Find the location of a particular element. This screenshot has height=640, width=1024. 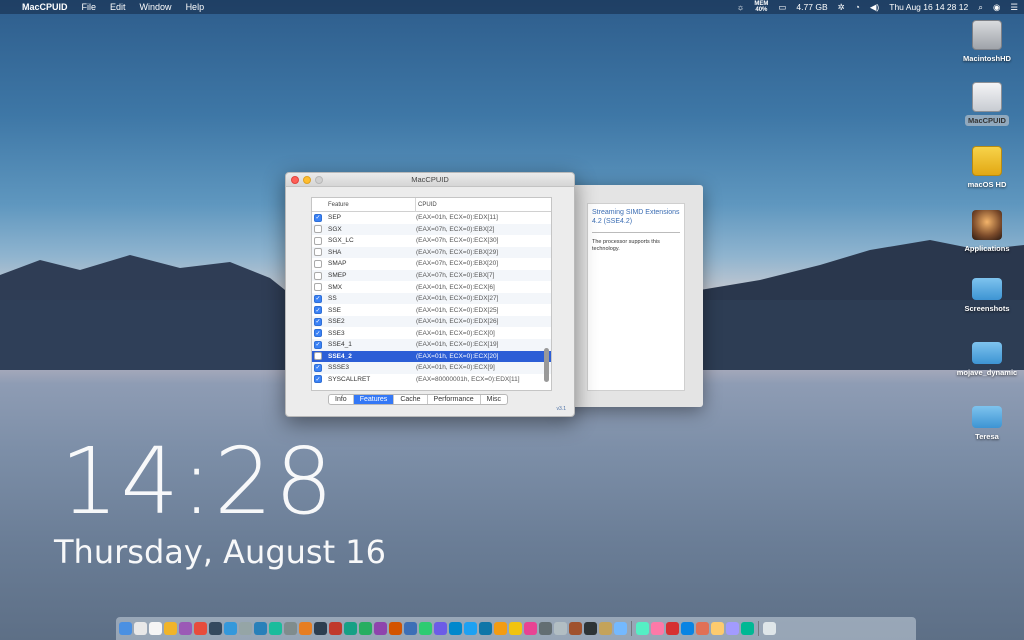

menubar-clock: Thu Aug 16 14 28 12 is located at coordinates (928, 7).